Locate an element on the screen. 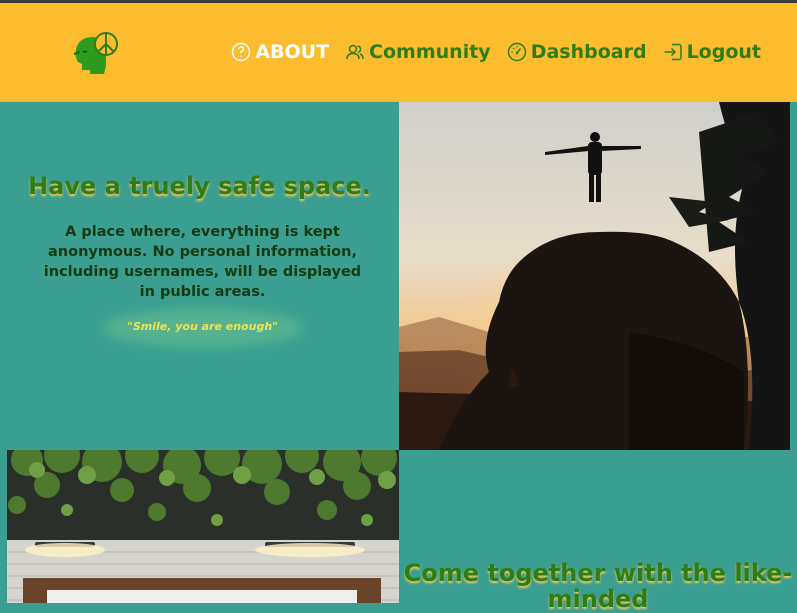 This screenshot has height=613, width=797. nav-logout-label: Logout is located at coordinates (723, 52).